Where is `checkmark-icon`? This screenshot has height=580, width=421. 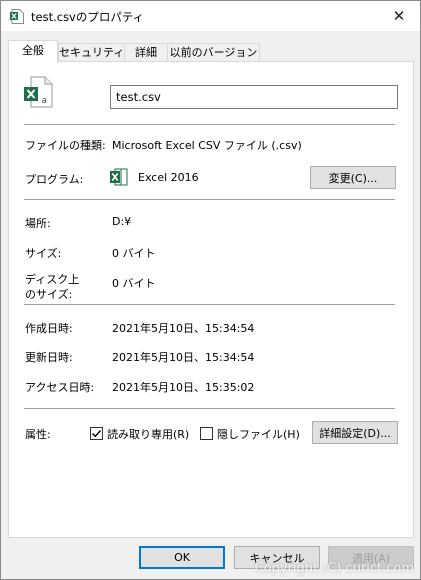 checkmark-icon is located at coordinates (97, 434).